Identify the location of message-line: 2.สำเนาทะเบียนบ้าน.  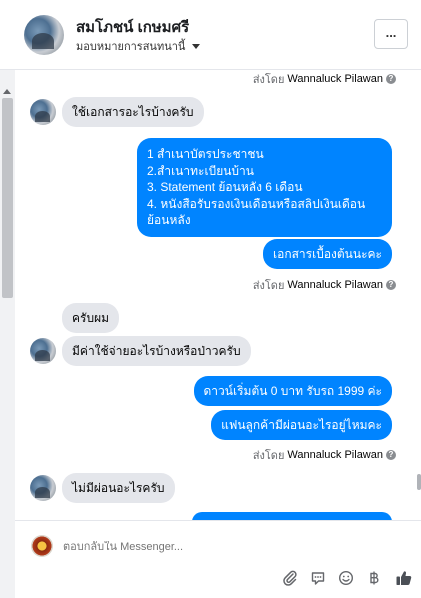
(200, 170).